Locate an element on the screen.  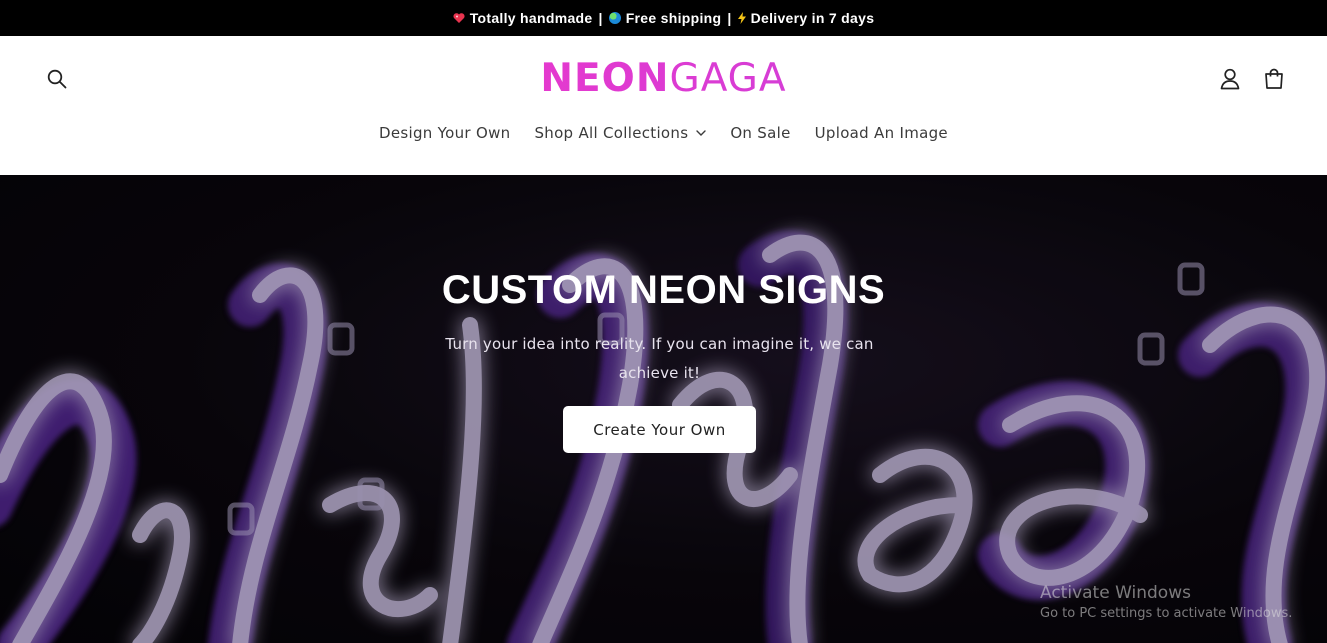
nav-item-shop-all-collections: Shop All Collections is located at coordinates (620, 133).